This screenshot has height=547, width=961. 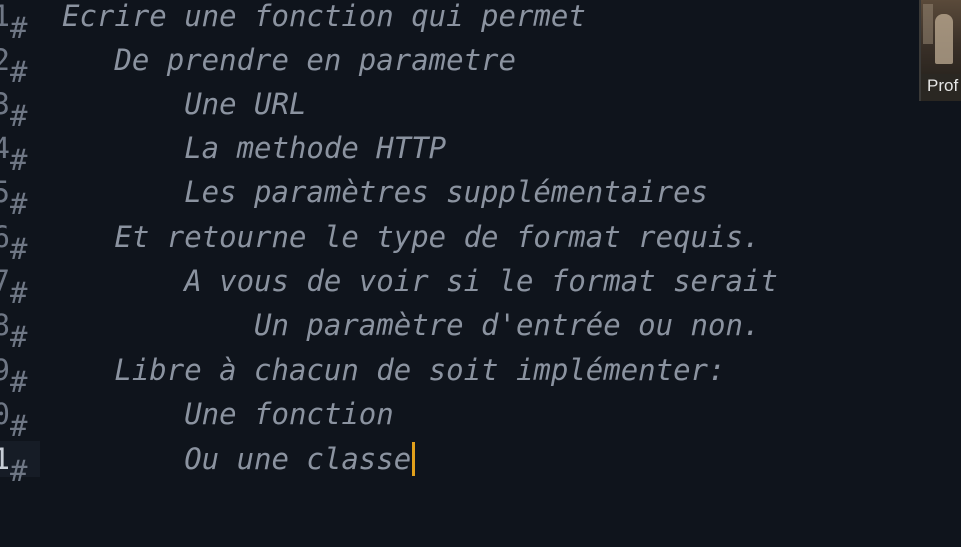 I want to click on line-text-active: Ou une classe, so click(x=239, y=459).